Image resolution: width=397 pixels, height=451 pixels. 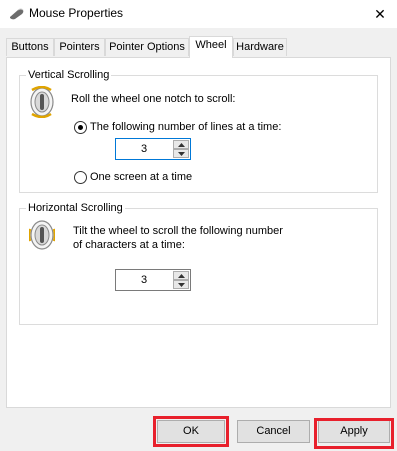 I want to click on close-button: ✕, so click(x=380, y=14).